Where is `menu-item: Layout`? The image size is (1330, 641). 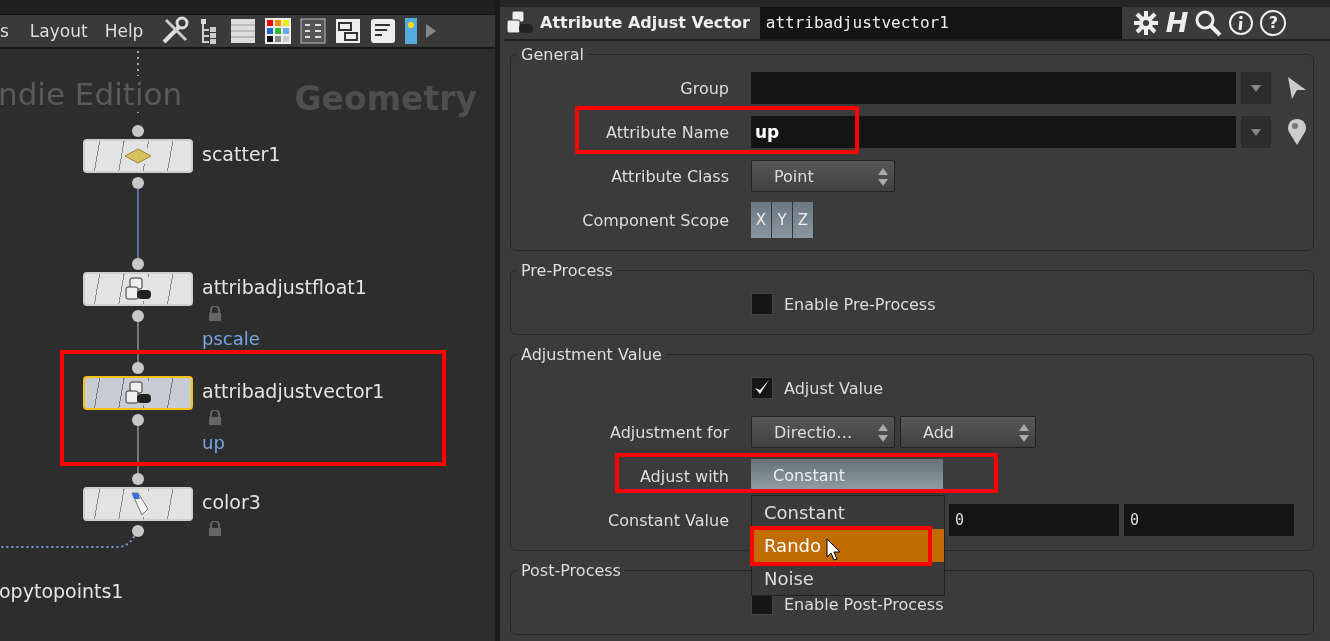 menu-item: Layout is located at coordinates (62, 31).